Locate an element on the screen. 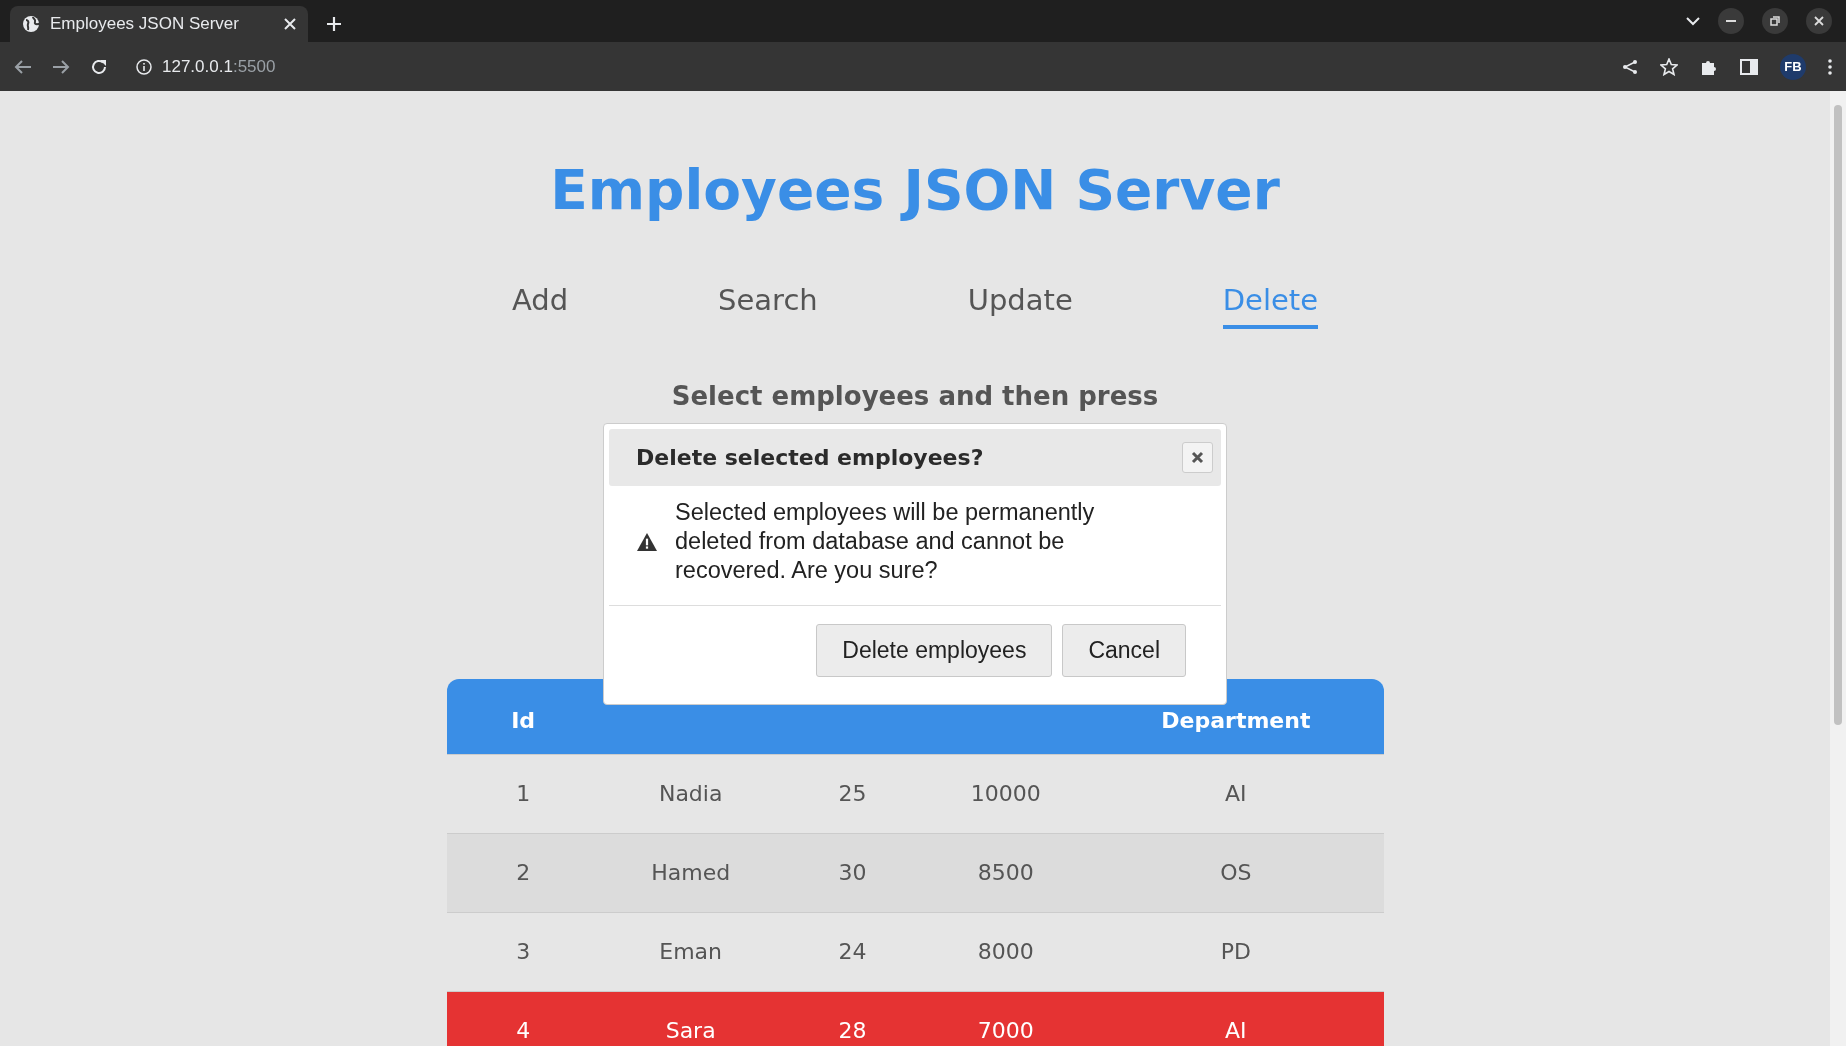 The image size is (1846, 1046). page-title: Employees JSON Server is located at coordinates (915, 190).